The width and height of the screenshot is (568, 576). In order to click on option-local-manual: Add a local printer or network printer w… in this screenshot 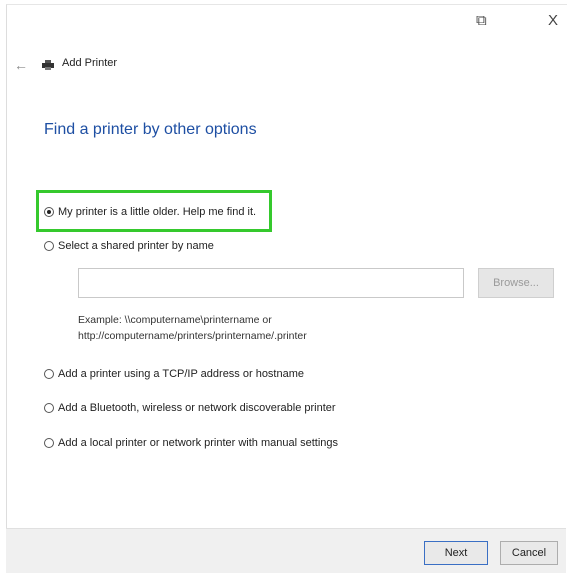, I will do `click(191, 443)`.